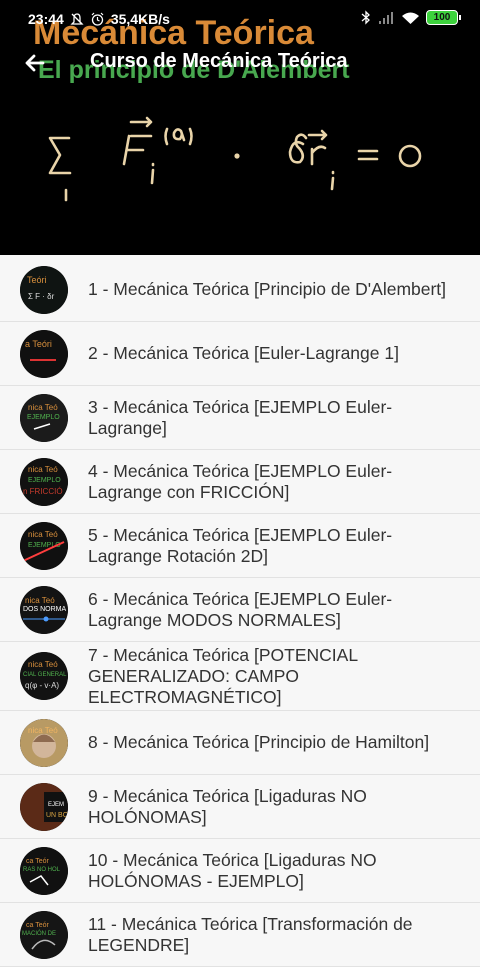 The width and height of the screenshot is (480, 967). What do you see at coordinates (57, 815) in the screenshot?
I see `svg-text: UN BO` at bounding box center [57, 815].